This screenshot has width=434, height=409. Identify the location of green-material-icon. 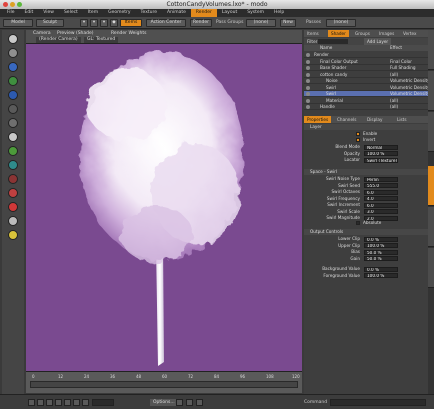
(13, 81).